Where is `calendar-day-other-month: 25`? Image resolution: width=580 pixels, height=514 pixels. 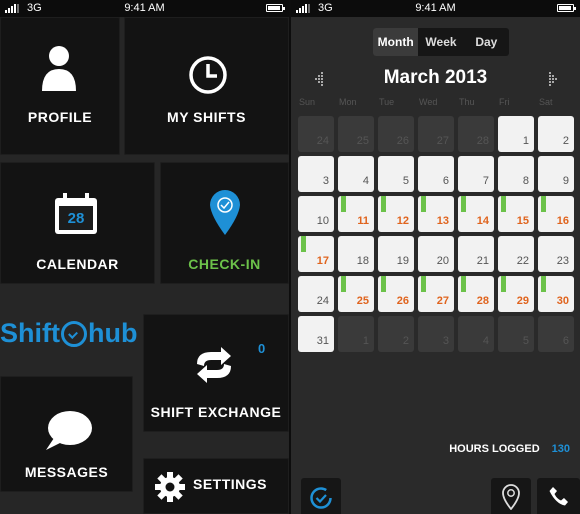
calendar-day-other-month: 25 is located at coordinates (356, 134).